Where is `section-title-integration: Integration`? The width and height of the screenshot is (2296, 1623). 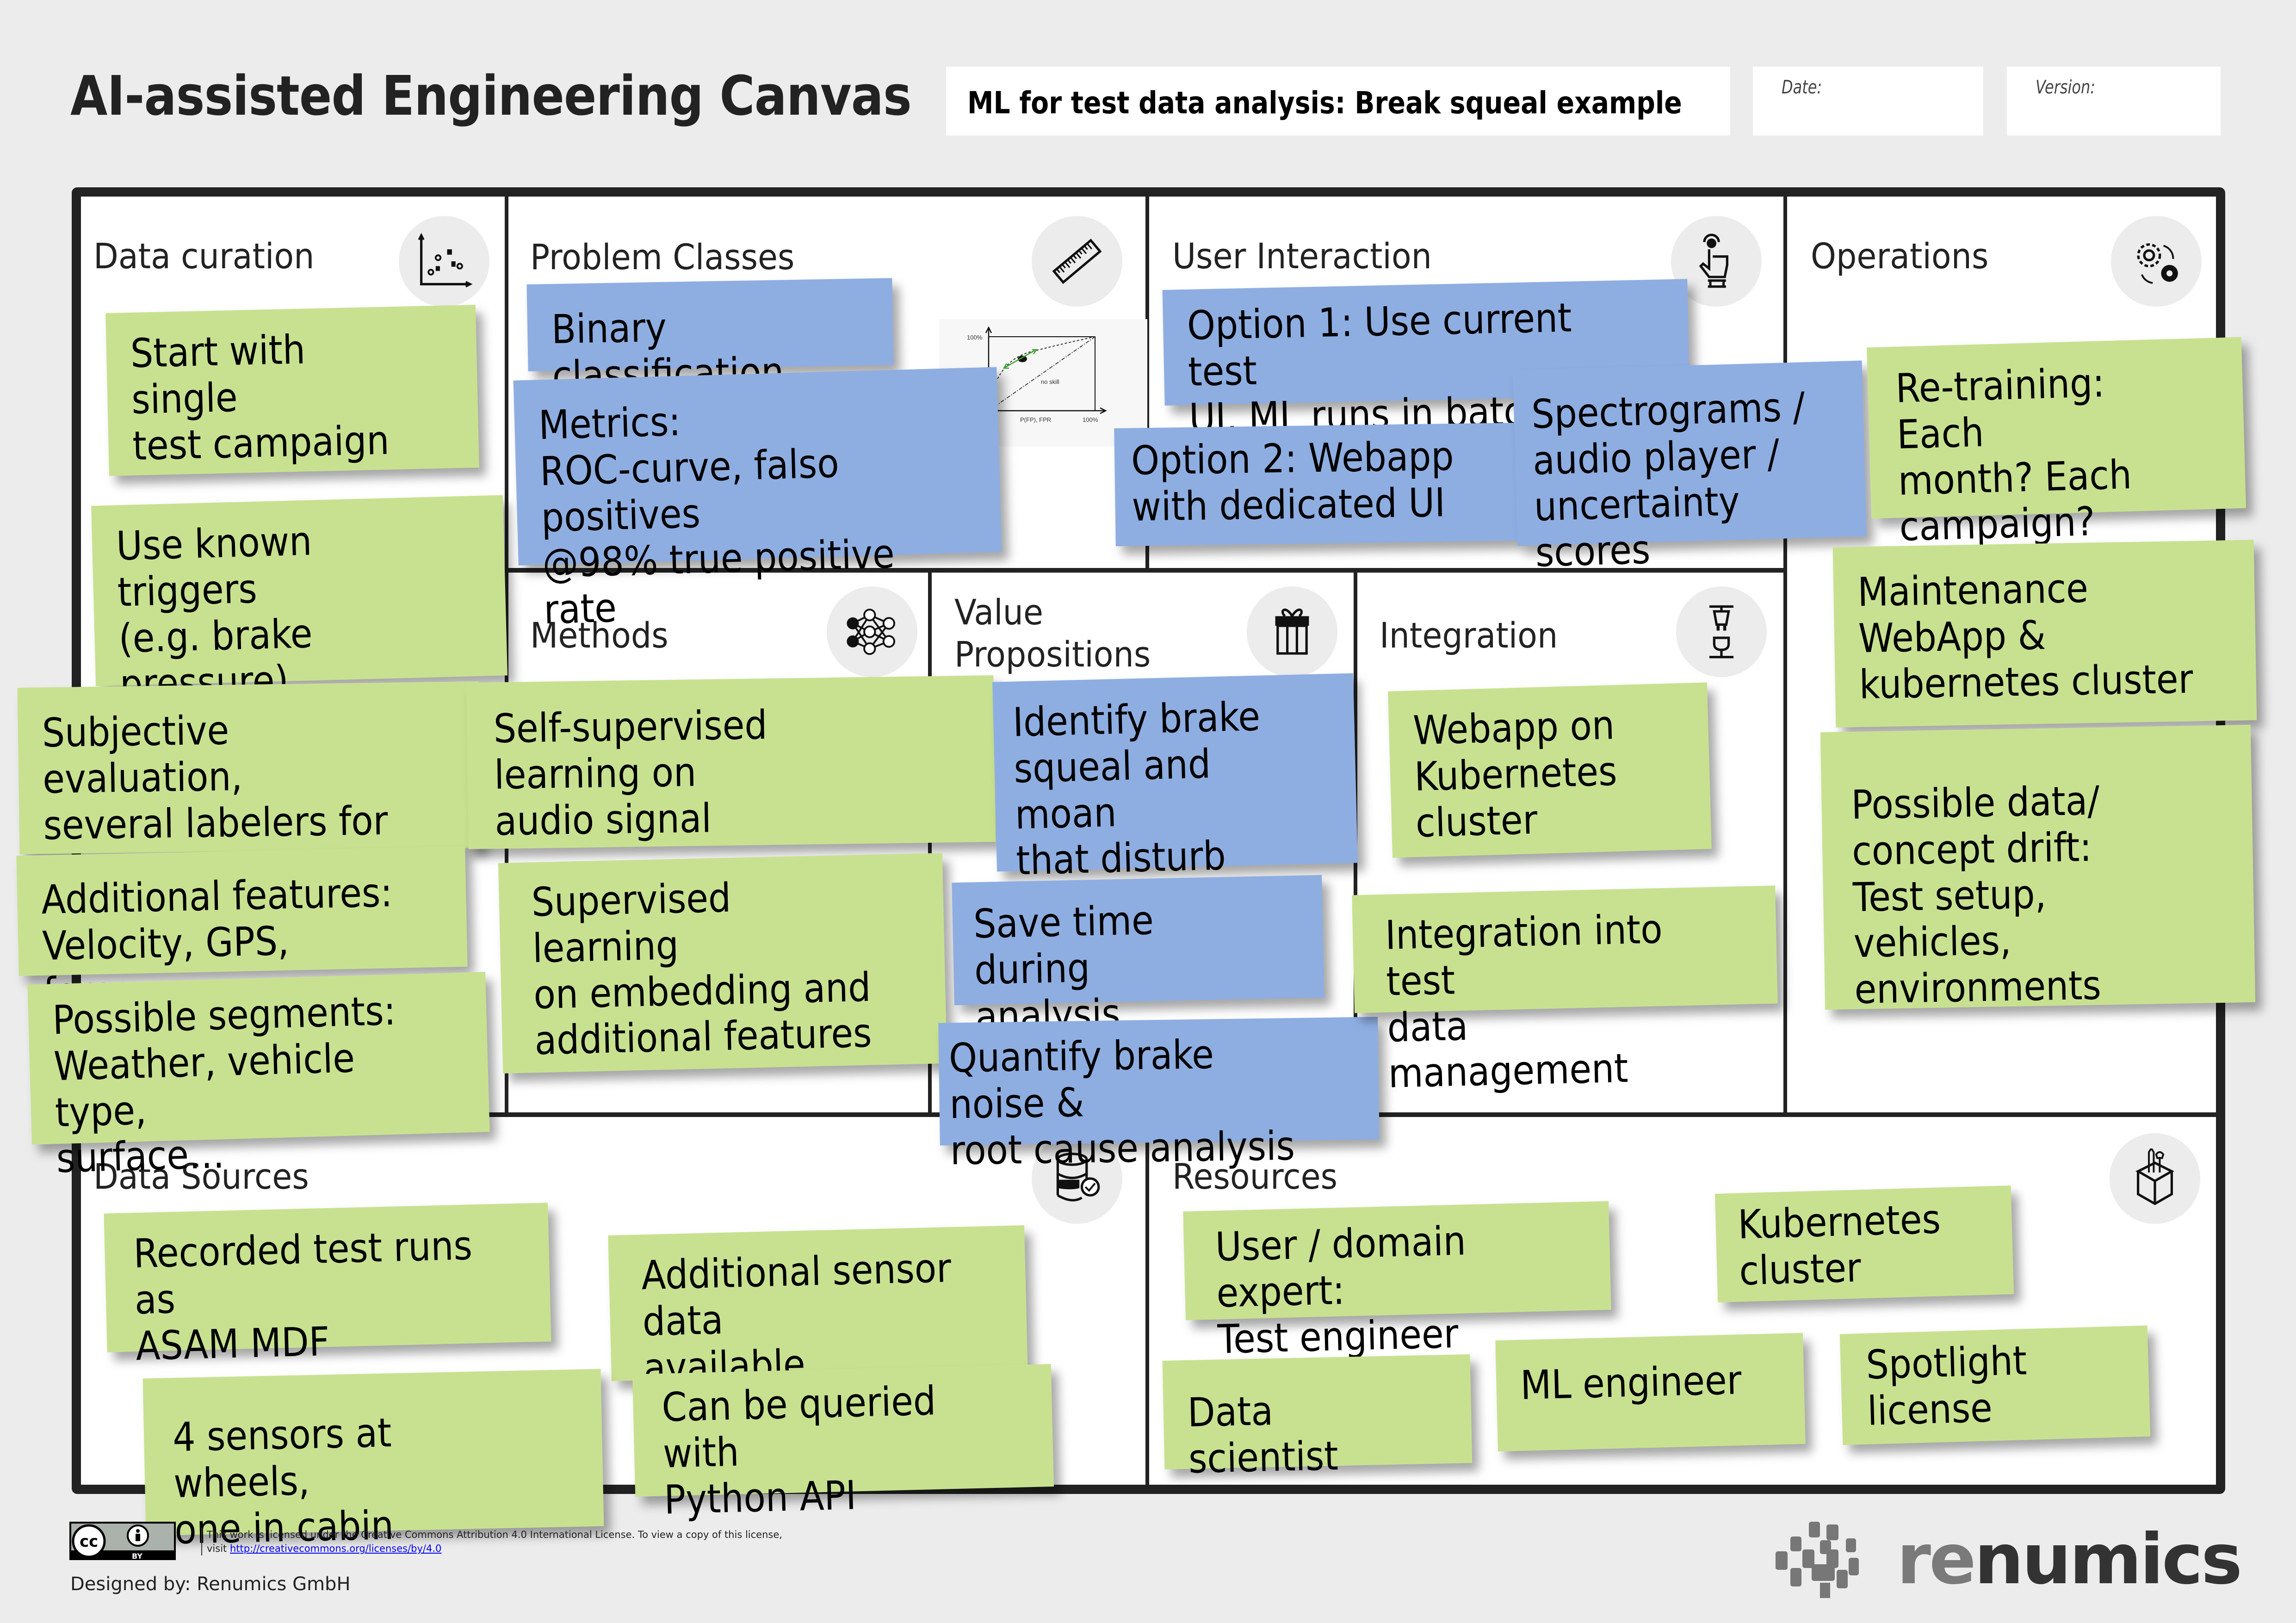 section-title-integration: Integration is located at coordinates (1469, 635).